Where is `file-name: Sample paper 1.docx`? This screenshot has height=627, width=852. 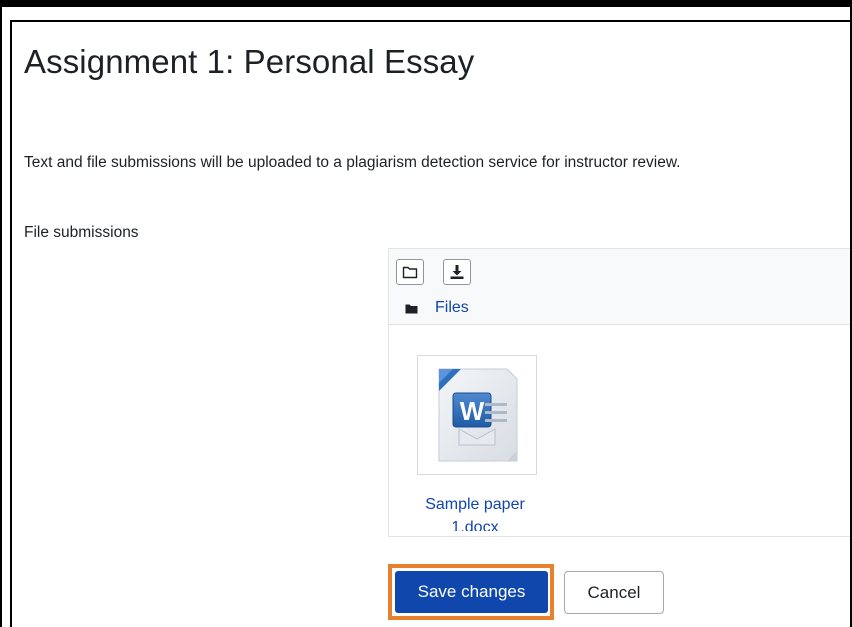 file-name: Sample paper 1.docx is located at coordinates (475, 512).